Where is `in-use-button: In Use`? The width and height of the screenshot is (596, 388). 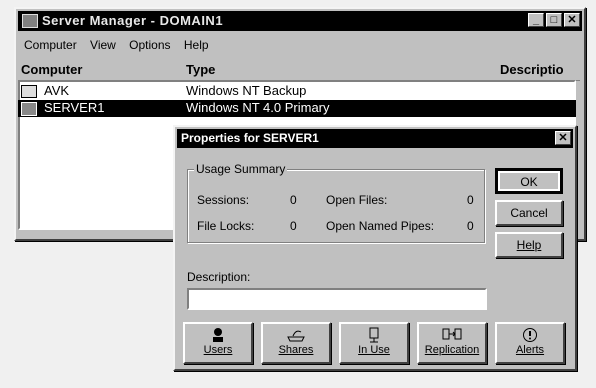 in-use-button: In Use is located at coordinates (374, 343).